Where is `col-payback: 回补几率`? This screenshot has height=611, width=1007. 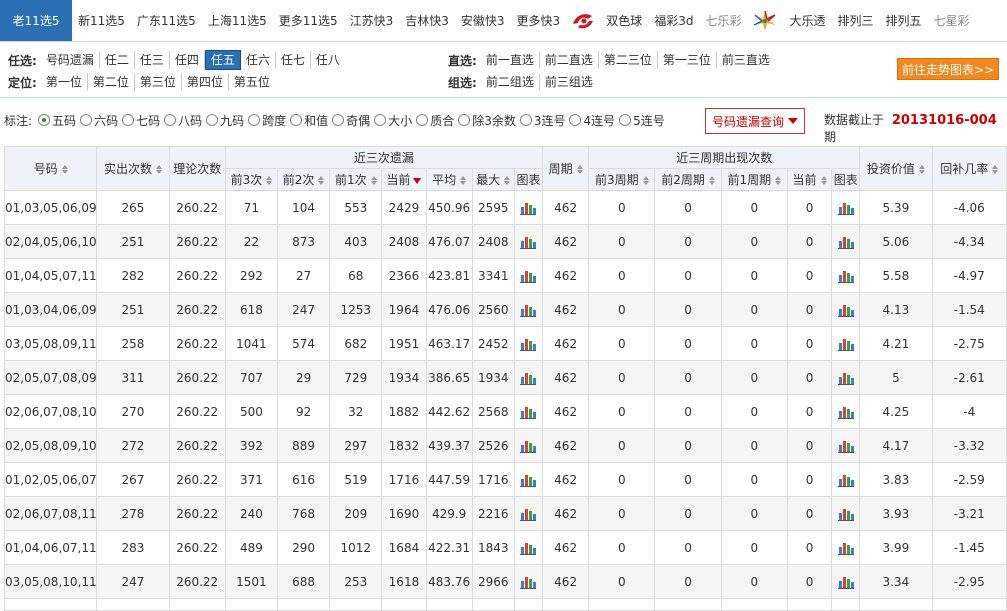
col-payback: 回补几率 is located at coordinates (969, 168).